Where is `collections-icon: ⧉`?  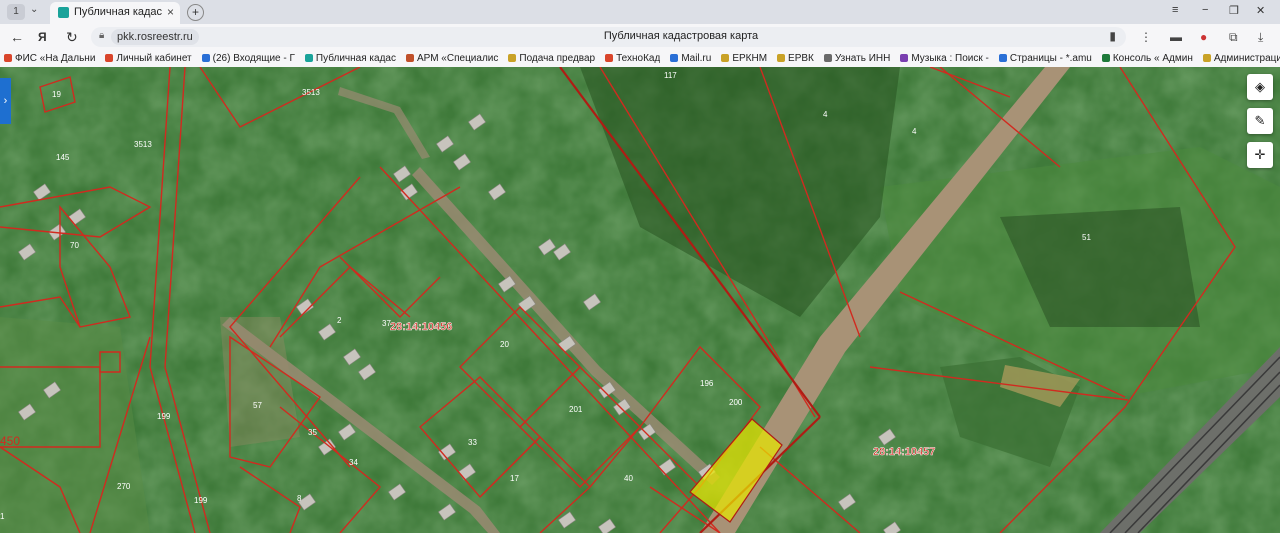
collections-icon: ⧉ is located at coordinates (1233, 37).